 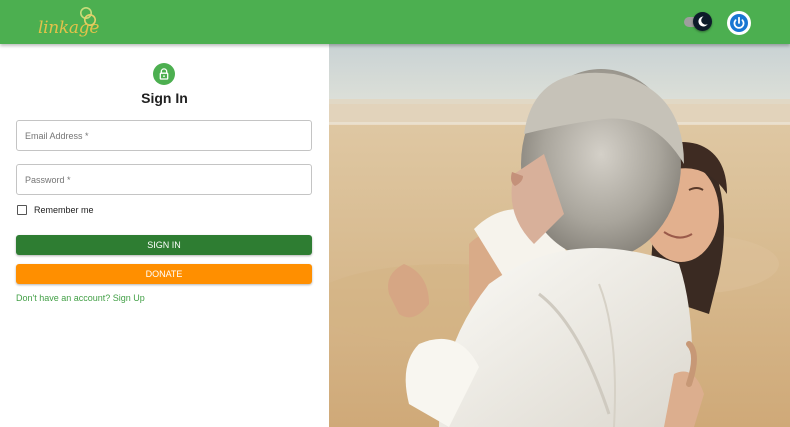 I want to click on email-field, so click(x=164, y=135).